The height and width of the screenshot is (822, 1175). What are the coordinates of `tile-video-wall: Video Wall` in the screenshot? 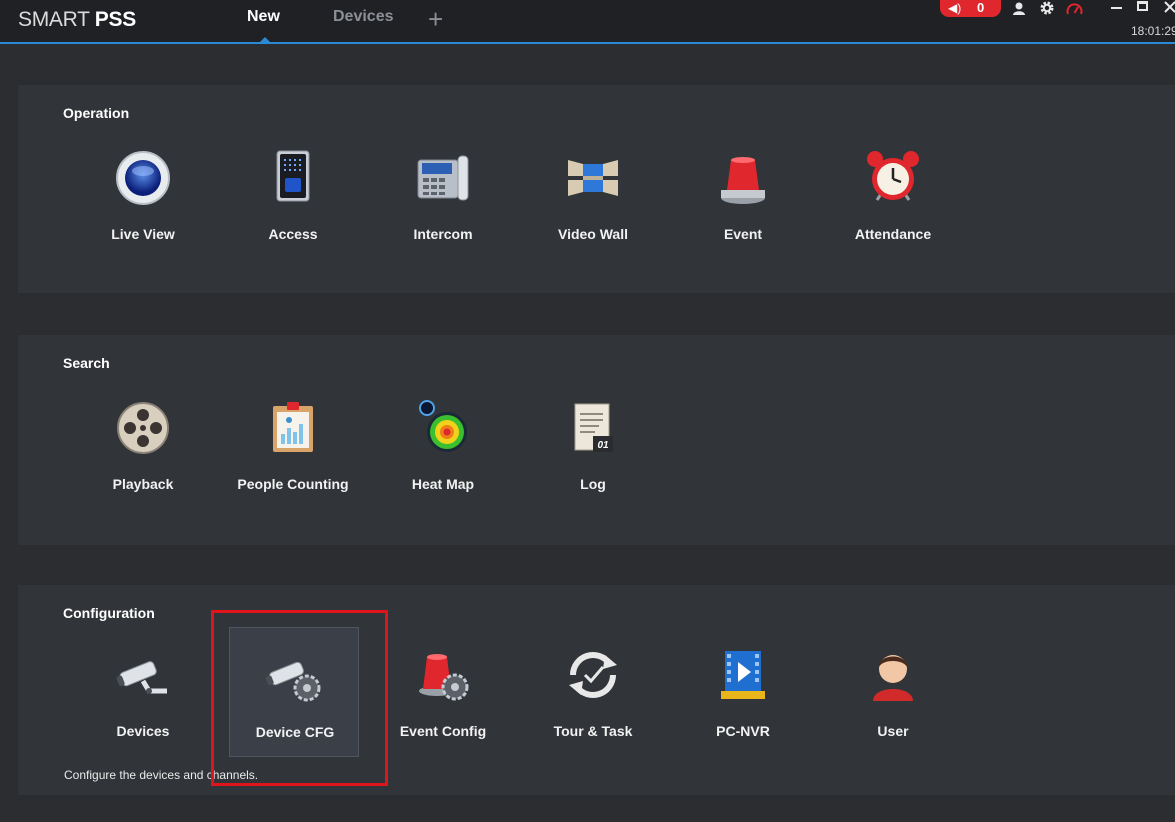 It's located at (593, 195).